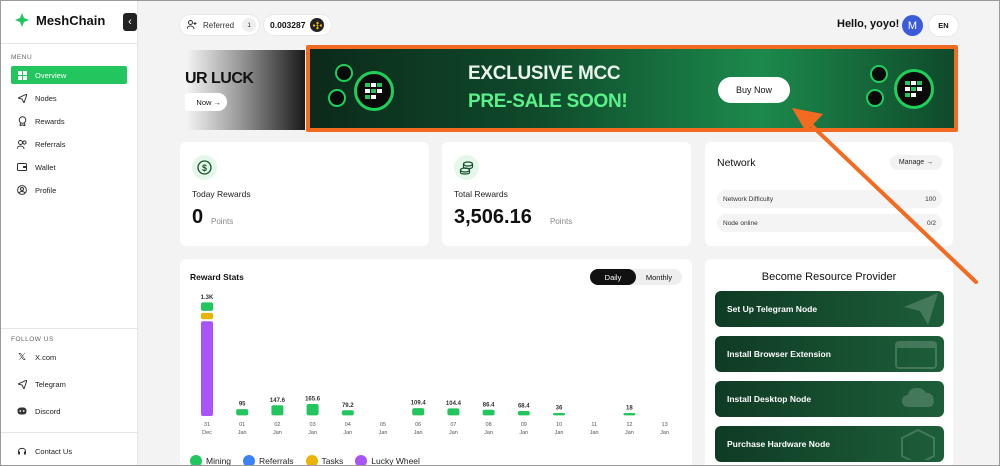 This screenshot has height=466, width=1000. I want to click on contact-label: Contact Us, so click(54, 451).